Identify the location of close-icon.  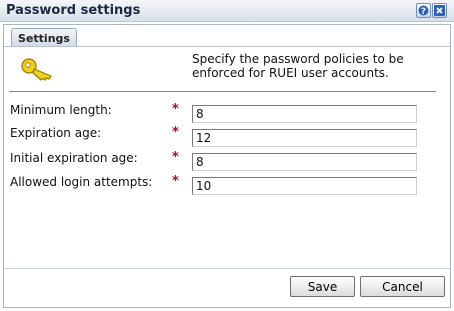
(439, 10).